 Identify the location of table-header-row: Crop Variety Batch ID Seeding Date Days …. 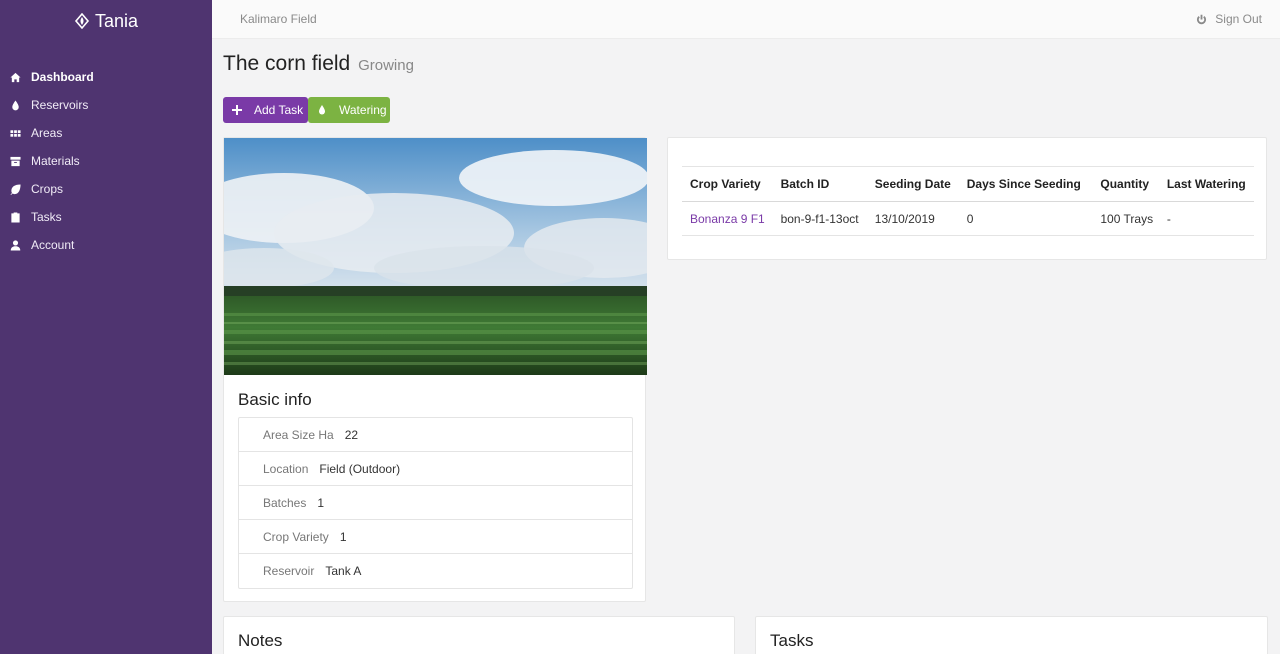
(968, 184).